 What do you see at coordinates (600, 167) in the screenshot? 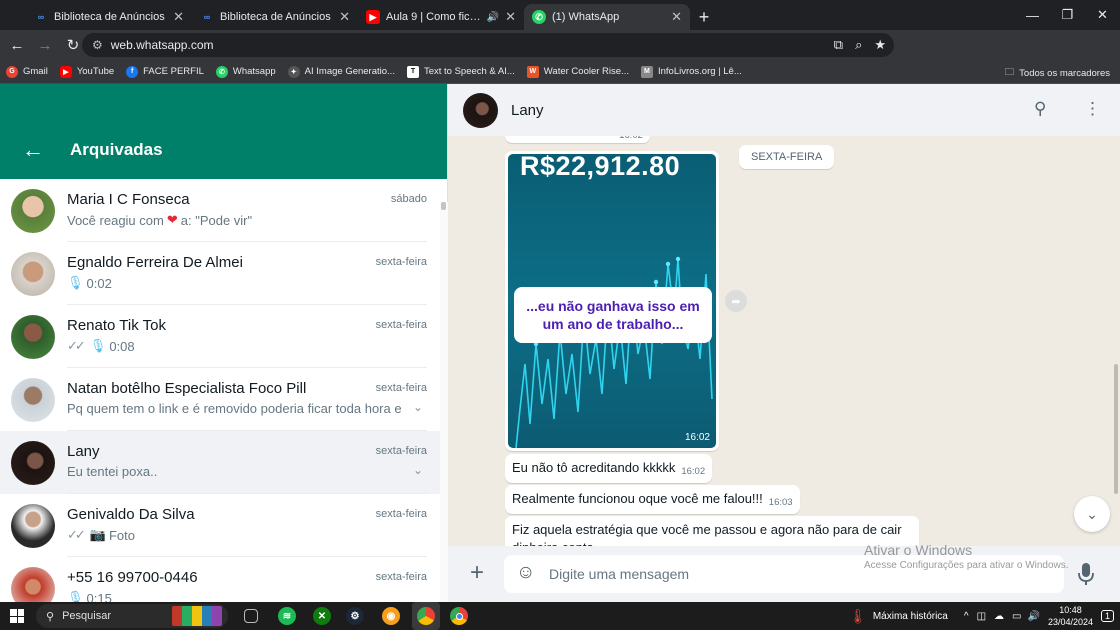
I see `image-amount-text: R$22,912.80` at bounding box center [600, 167].